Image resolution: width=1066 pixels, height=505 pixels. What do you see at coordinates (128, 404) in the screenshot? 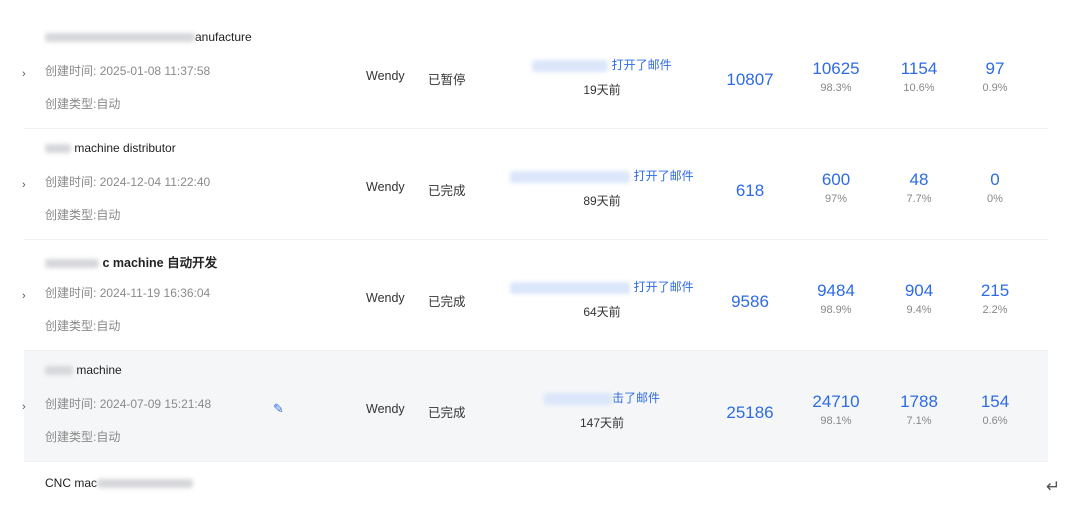
I see `created-time: 创建时间: 2024-07-09 15:21:48` at bounding box center [128, 404].